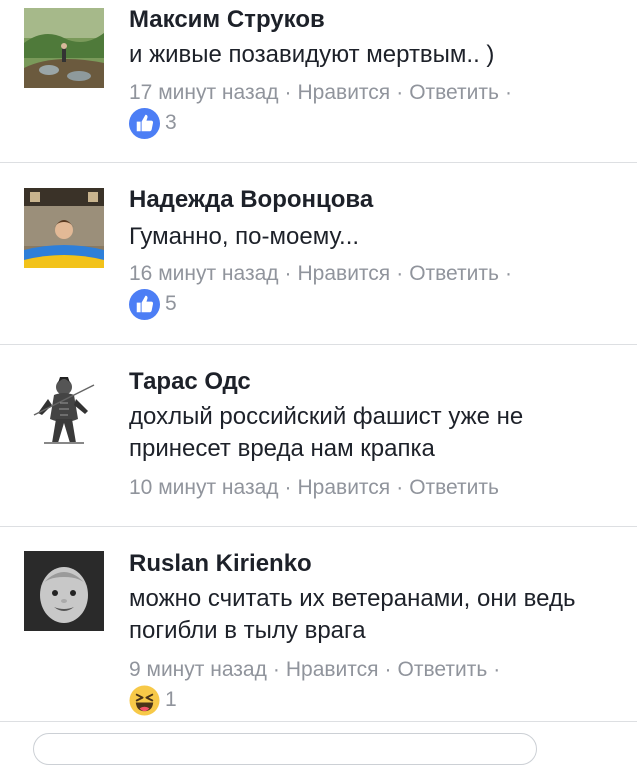  What do you see at coordinates (190, 382) in the screenshot?
I see `commenter-name: Тарас Одс` at bounding box center [190, 382].